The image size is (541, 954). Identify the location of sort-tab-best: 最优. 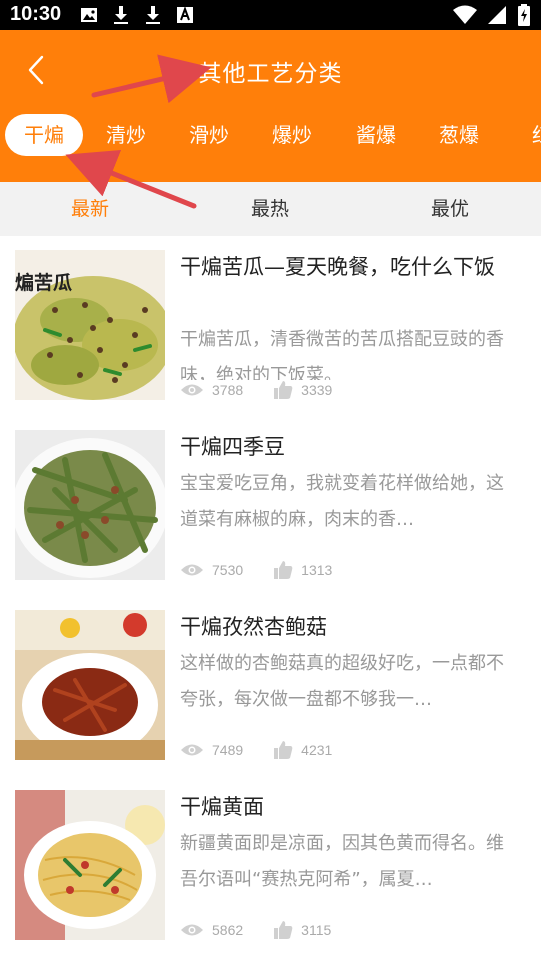
(450, 209).